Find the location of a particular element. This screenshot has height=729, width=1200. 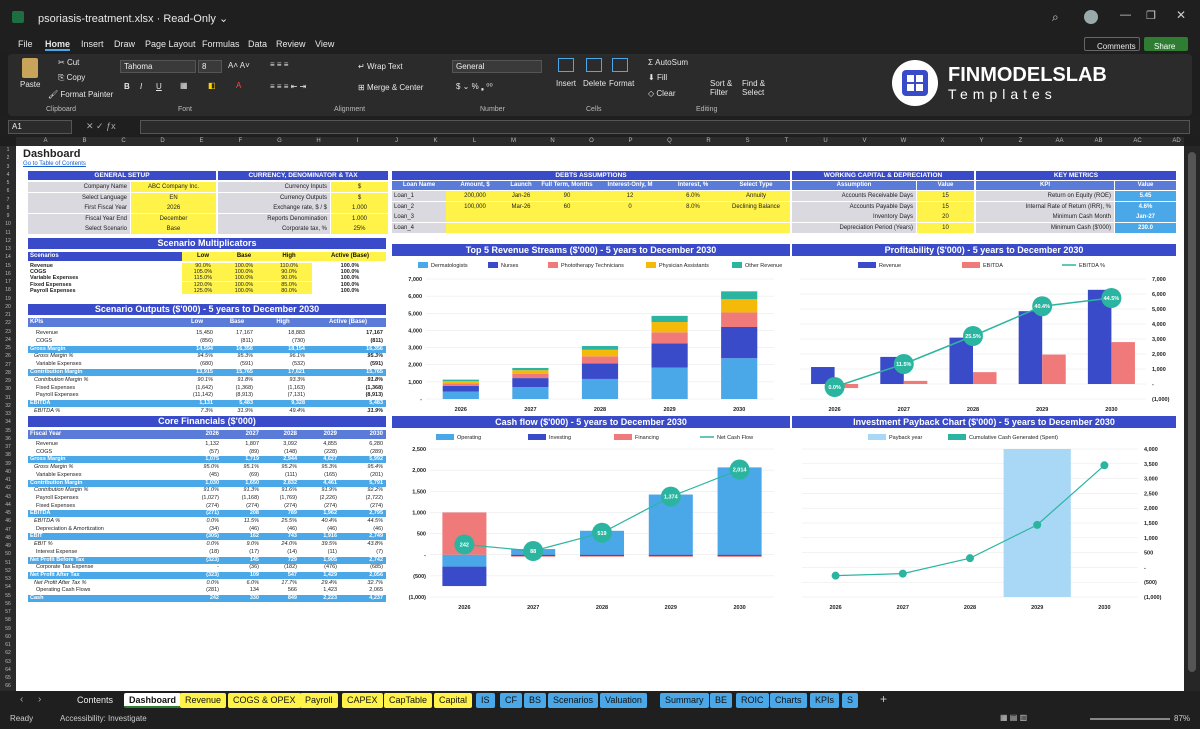

search-icon: ⌕ is located at coordinates (1055, 17).